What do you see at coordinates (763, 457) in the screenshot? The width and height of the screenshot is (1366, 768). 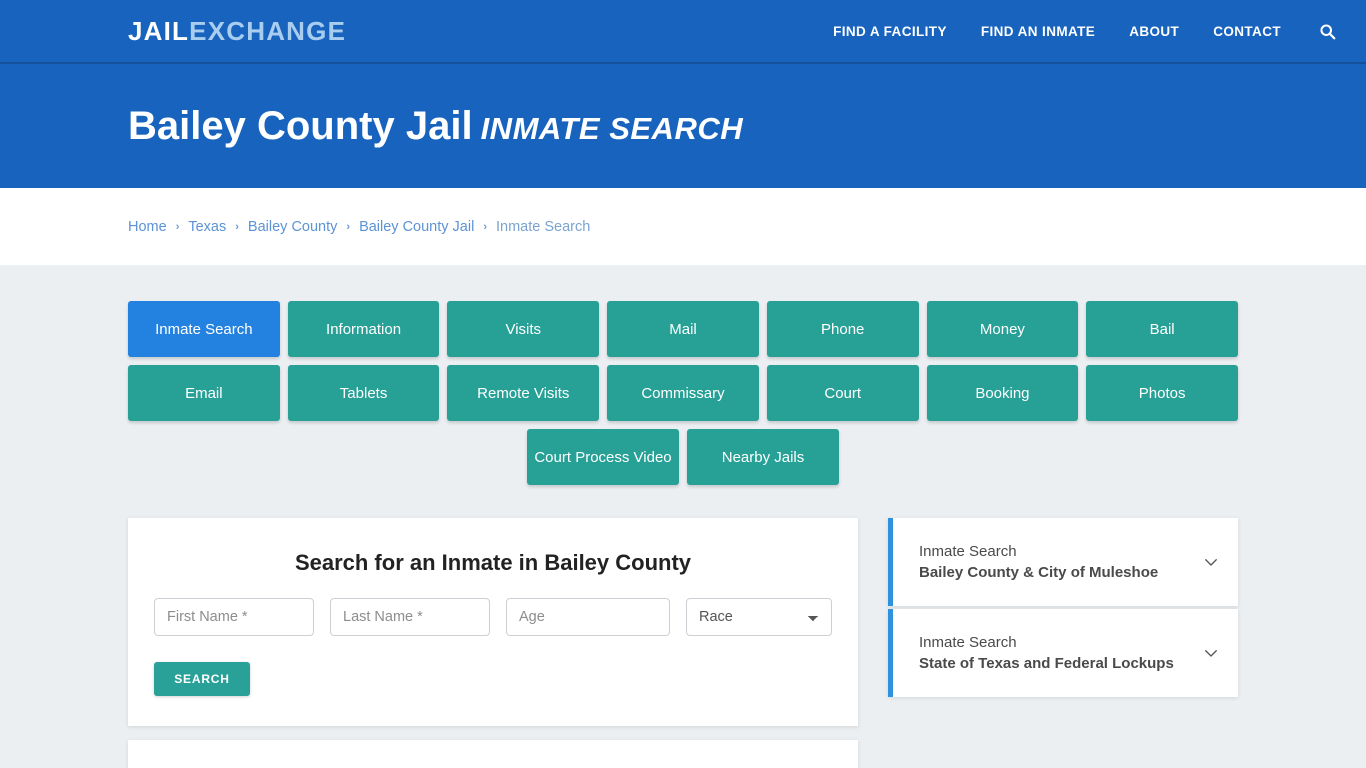 I see `tab-nearby-jails: Nearby Jails` at bounding box center [763, 457].